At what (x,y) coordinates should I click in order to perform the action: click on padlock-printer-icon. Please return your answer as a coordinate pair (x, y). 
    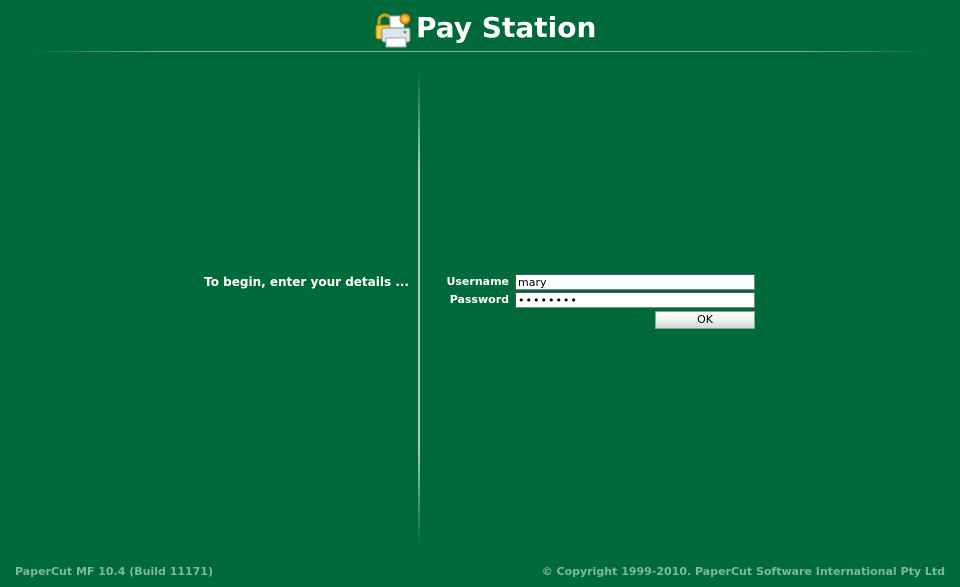
    Looking at the image, I should click on (394, 30).